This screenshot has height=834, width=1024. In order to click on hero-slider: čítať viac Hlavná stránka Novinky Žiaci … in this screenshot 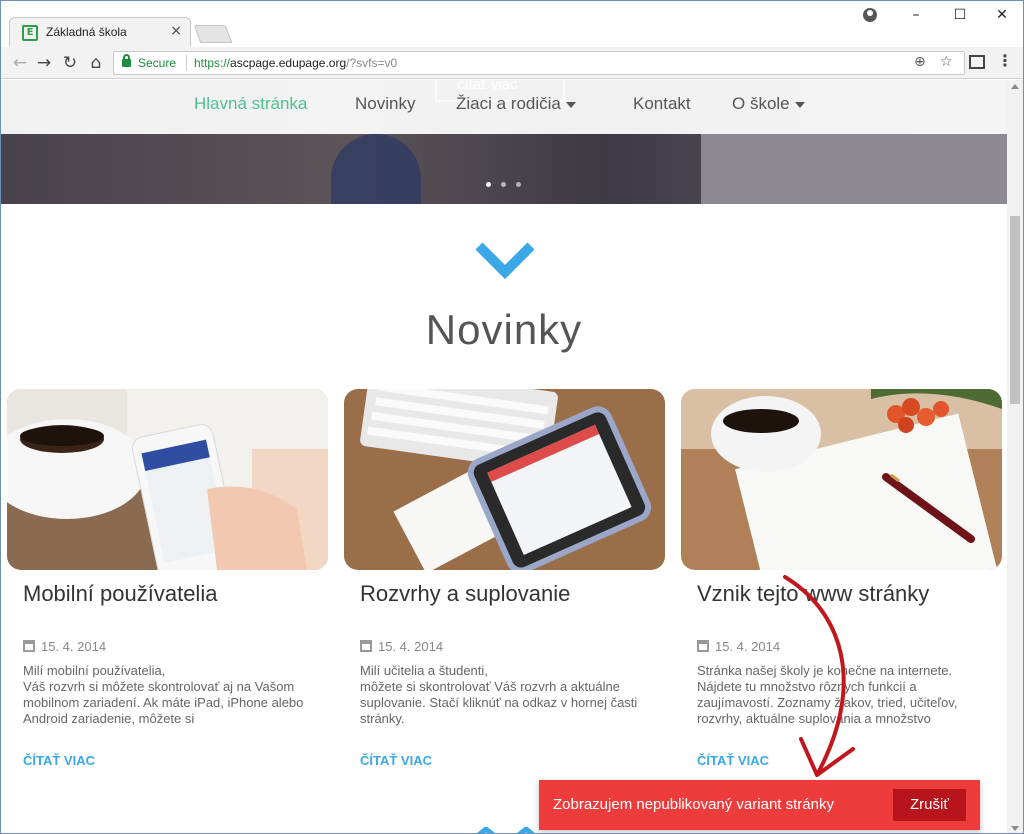, I will do `click(504, 142)`.